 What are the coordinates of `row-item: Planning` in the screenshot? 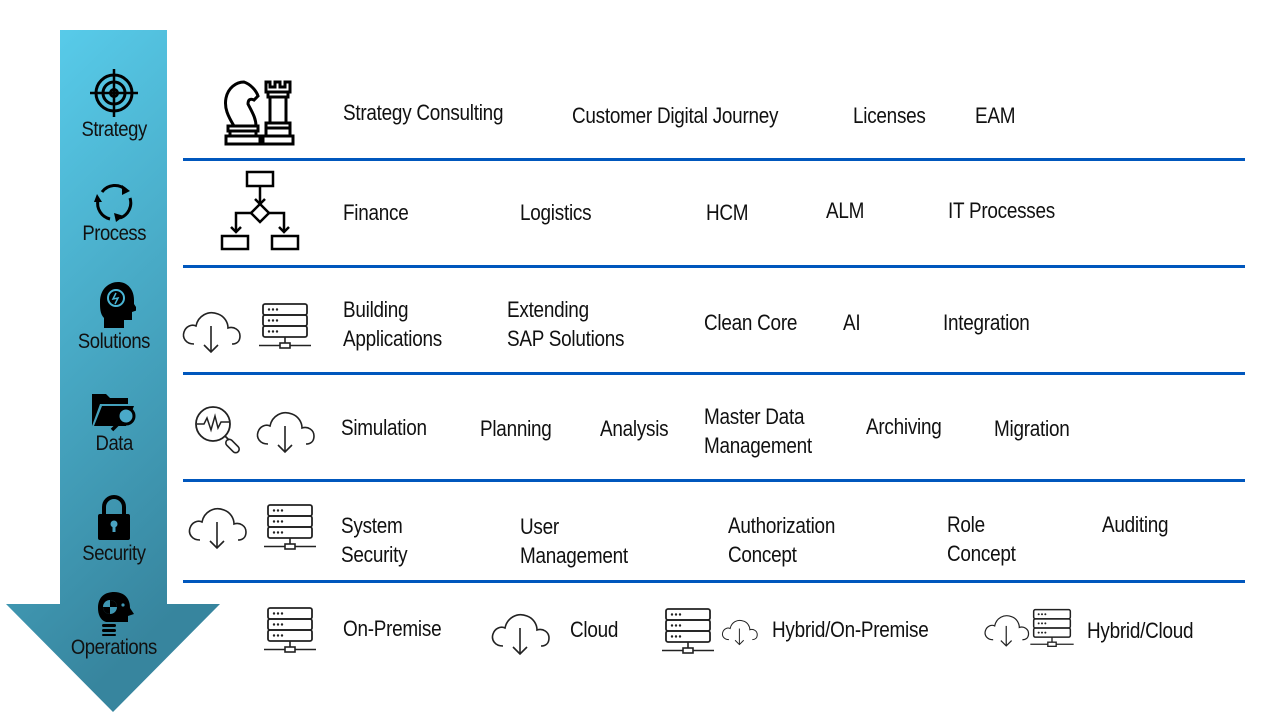 It's located at (516, 428).